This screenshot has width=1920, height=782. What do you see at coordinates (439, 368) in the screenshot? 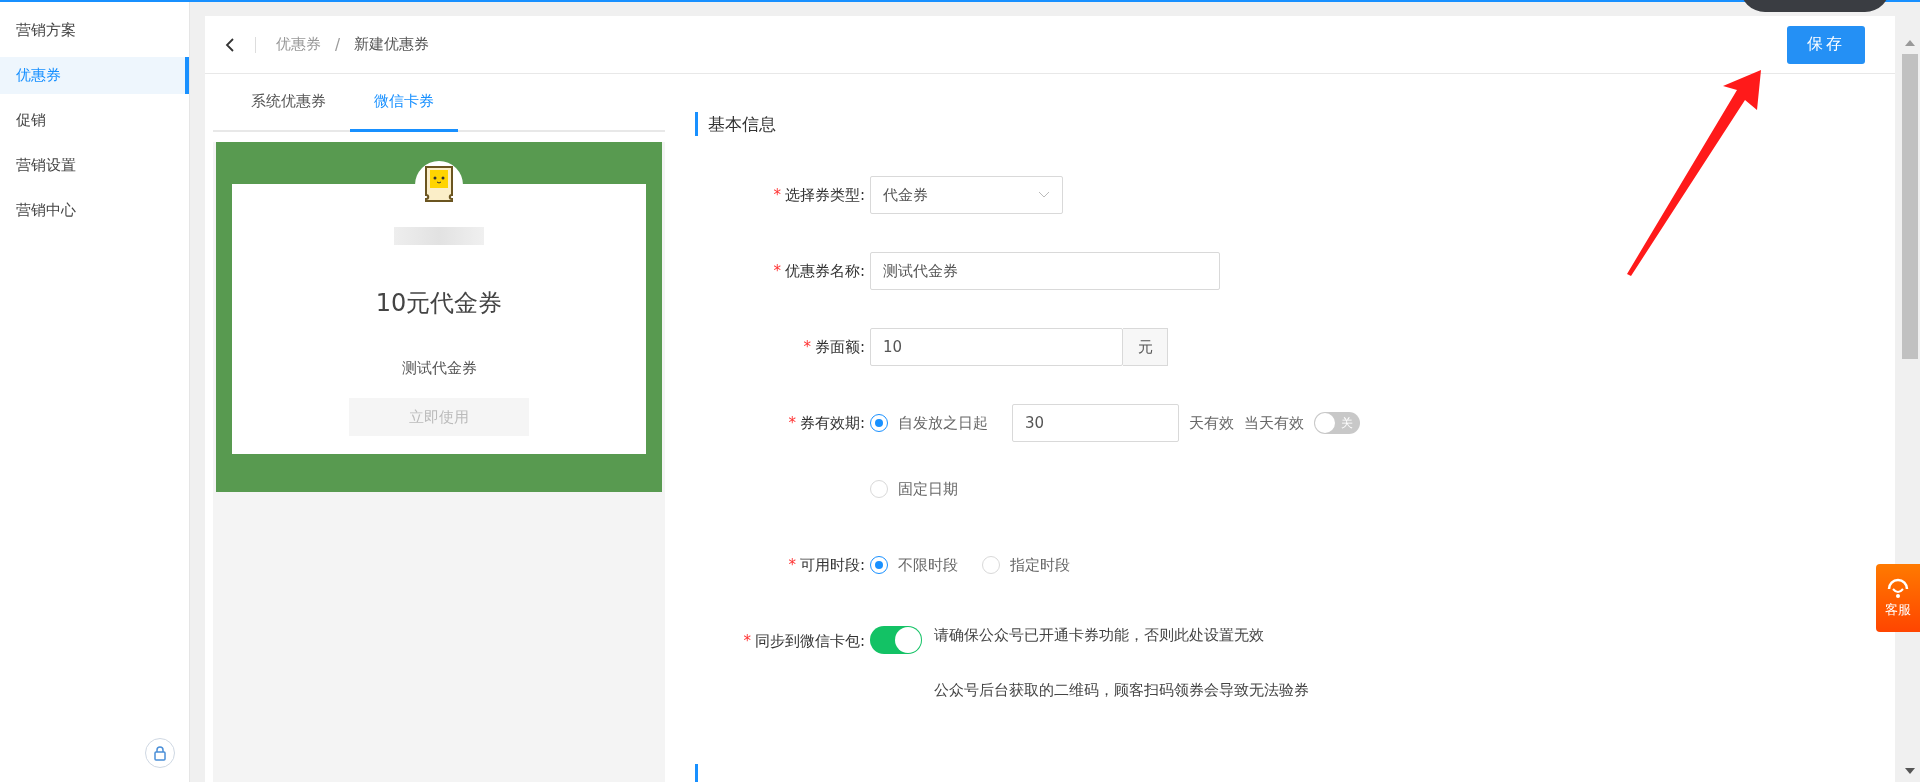
I see `coupon-name: 测试代金券` at bounding box center [439, 368].